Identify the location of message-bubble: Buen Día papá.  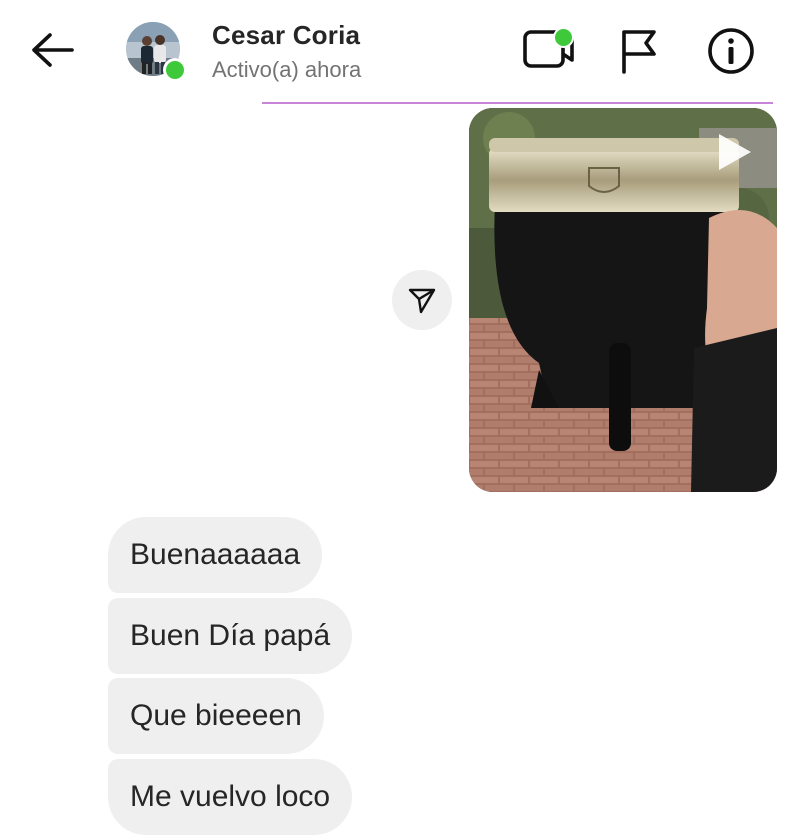
(230, 636).